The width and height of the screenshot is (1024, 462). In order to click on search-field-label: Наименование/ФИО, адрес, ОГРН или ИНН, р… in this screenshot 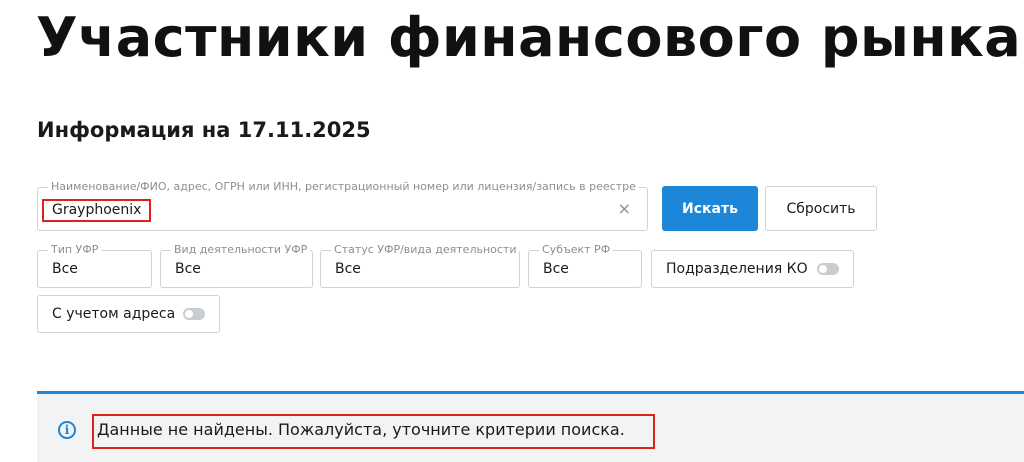, I will do `click(343, 187)`.